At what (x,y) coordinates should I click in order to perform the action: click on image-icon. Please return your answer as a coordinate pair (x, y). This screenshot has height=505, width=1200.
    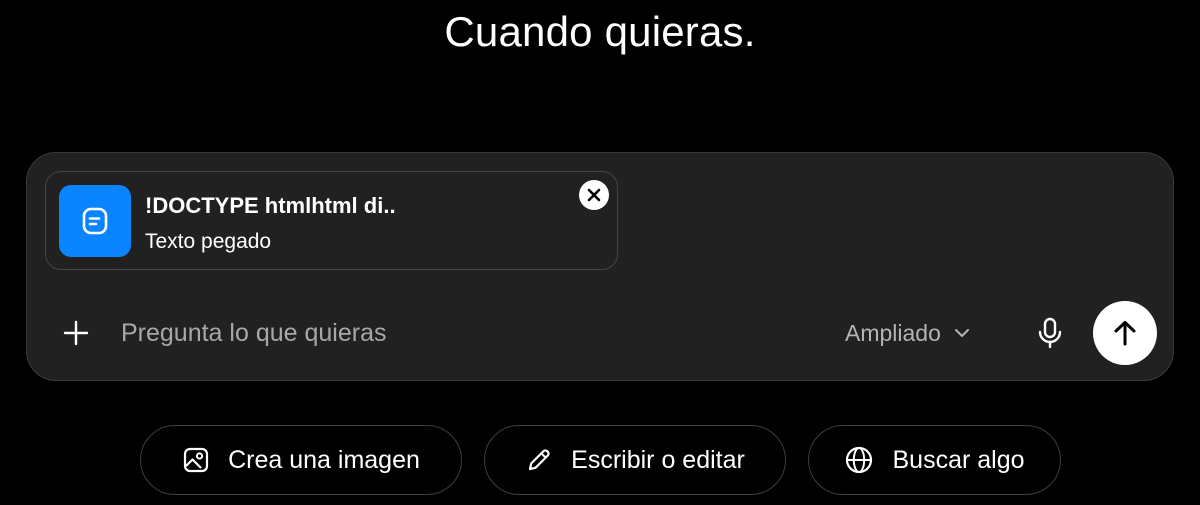
    Looking at the image, I should click on (196, 460).